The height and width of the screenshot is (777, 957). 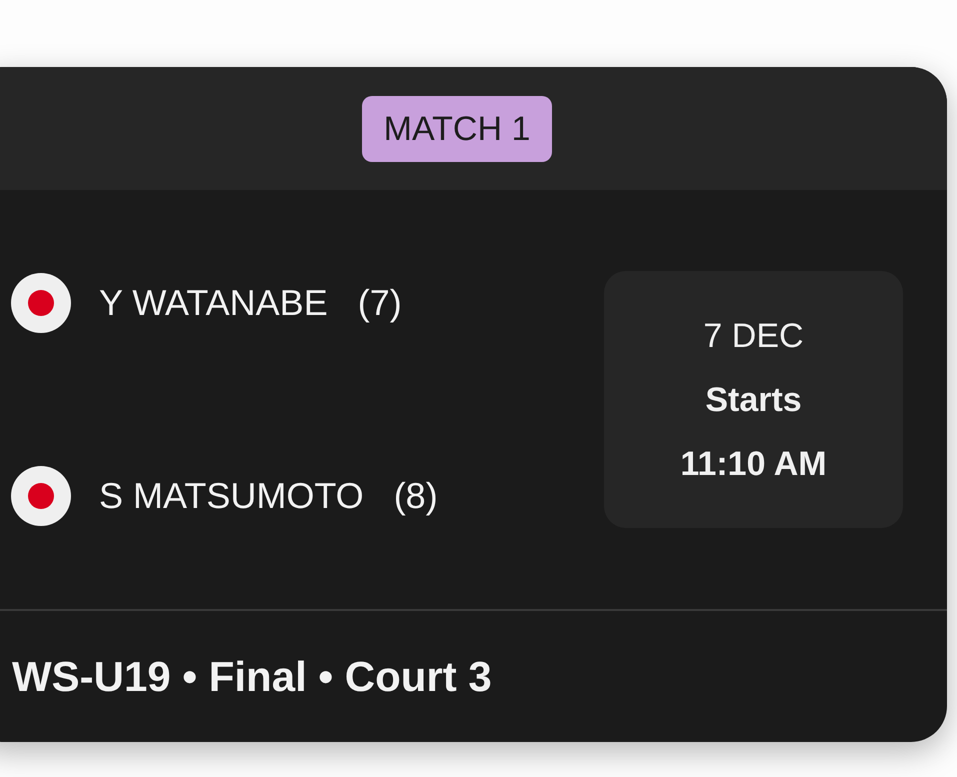 What do you see at coordinates (753, 336) in the screenshot?
I see `match-date: 7 DEC` at bounding box center [753, 336].